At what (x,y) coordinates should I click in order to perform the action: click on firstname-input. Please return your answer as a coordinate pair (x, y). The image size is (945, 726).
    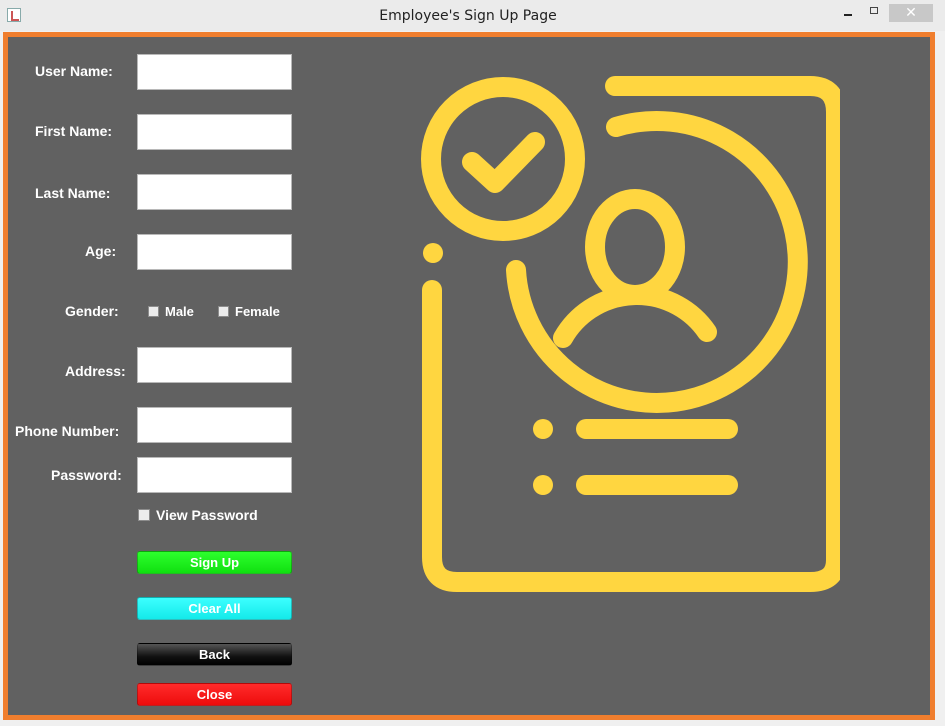
    Looking at the image, I should click on (214, 132).